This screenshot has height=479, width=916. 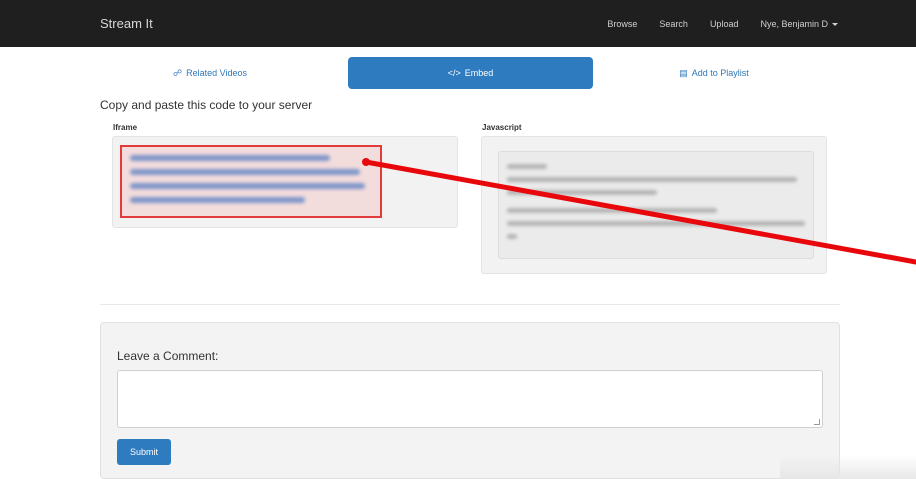 I want to click on link-icon: ☍, so click(x=177, y=72).